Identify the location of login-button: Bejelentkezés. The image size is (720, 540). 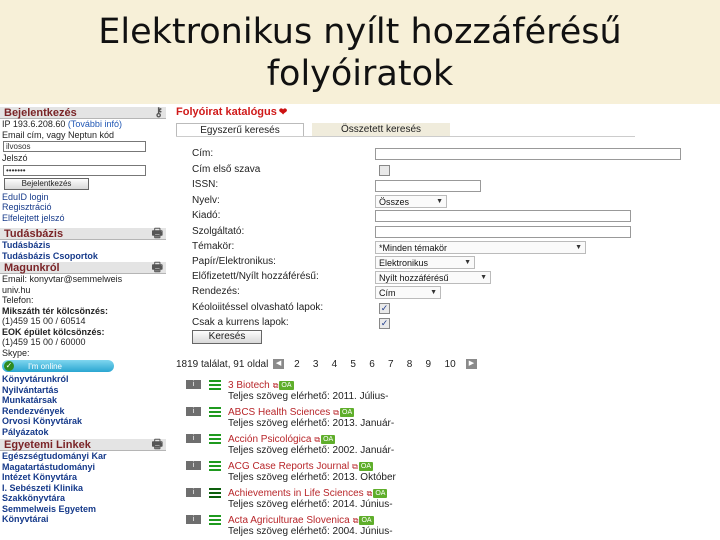
(46, 183).